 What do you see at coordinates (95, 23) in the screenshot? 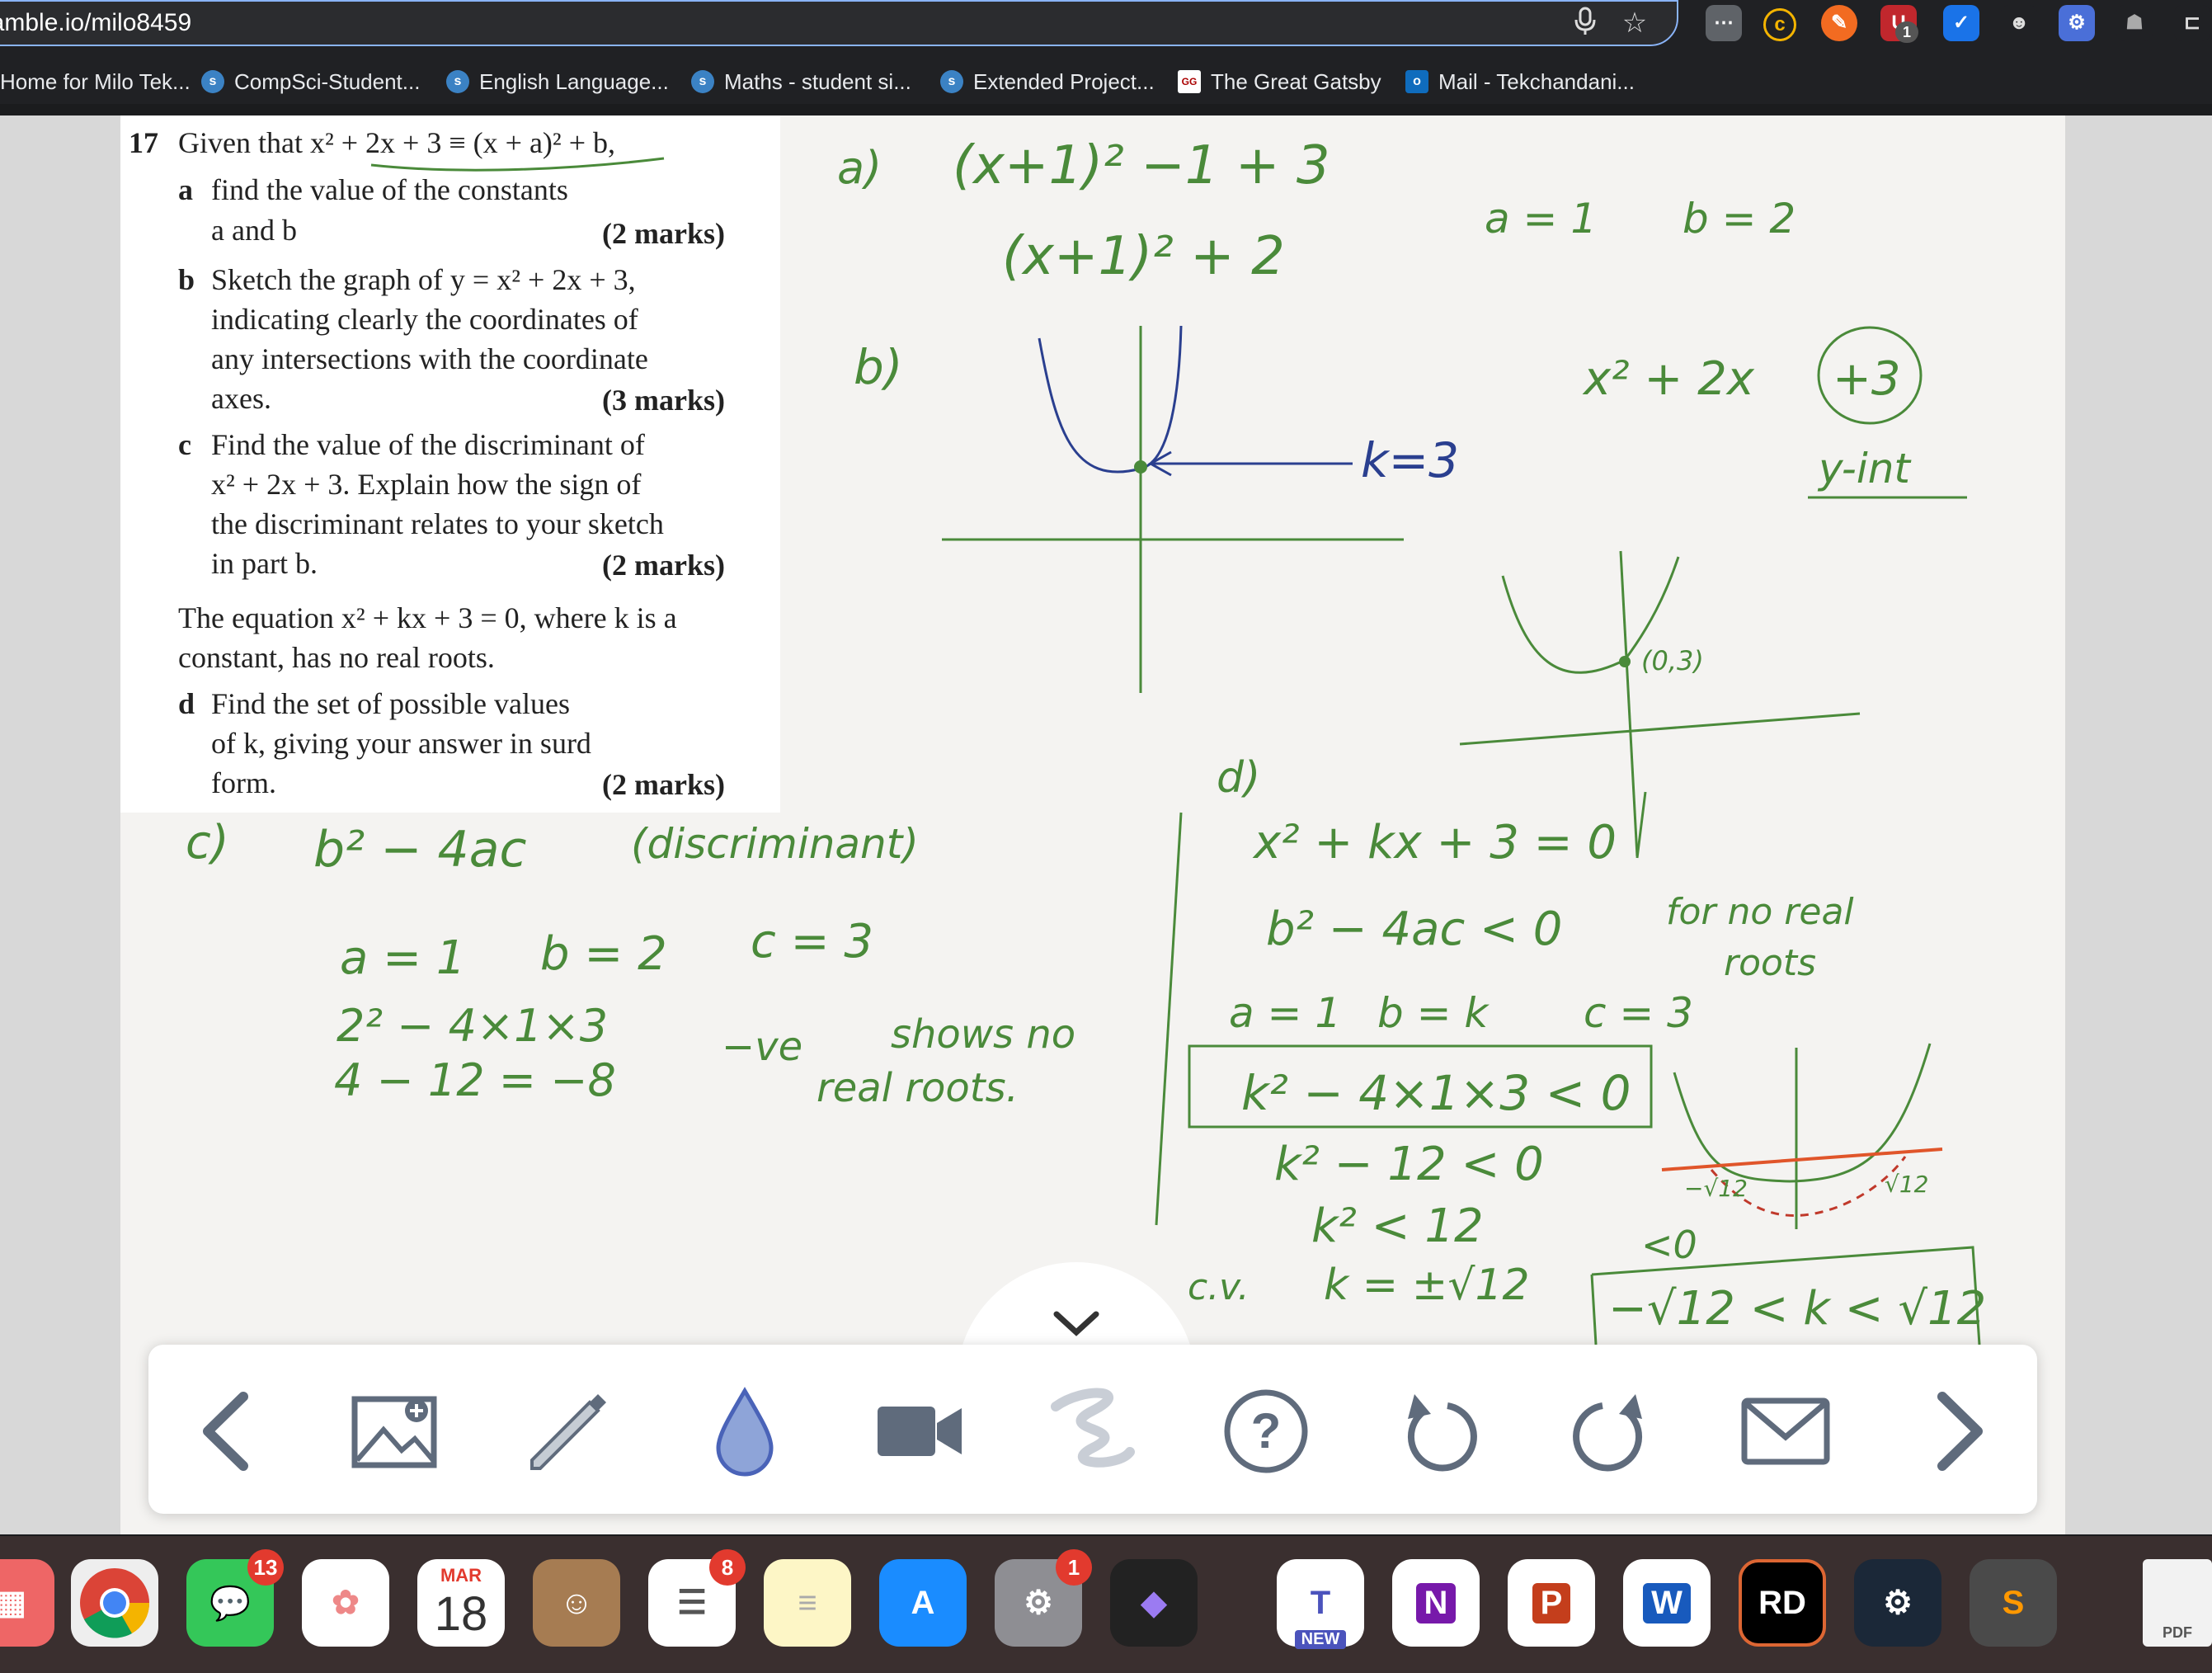
I see `url-text: bramble.io/milo8459` at bounding box center [95, 23].